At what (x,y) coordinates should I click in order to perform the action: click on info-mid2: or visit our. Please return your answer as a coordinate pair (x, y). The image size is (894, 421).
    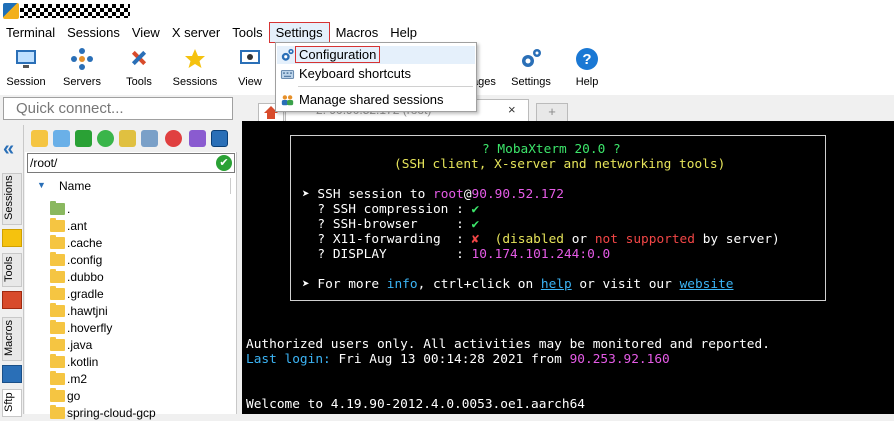
    Looking at the image, I should click on (625, 284).